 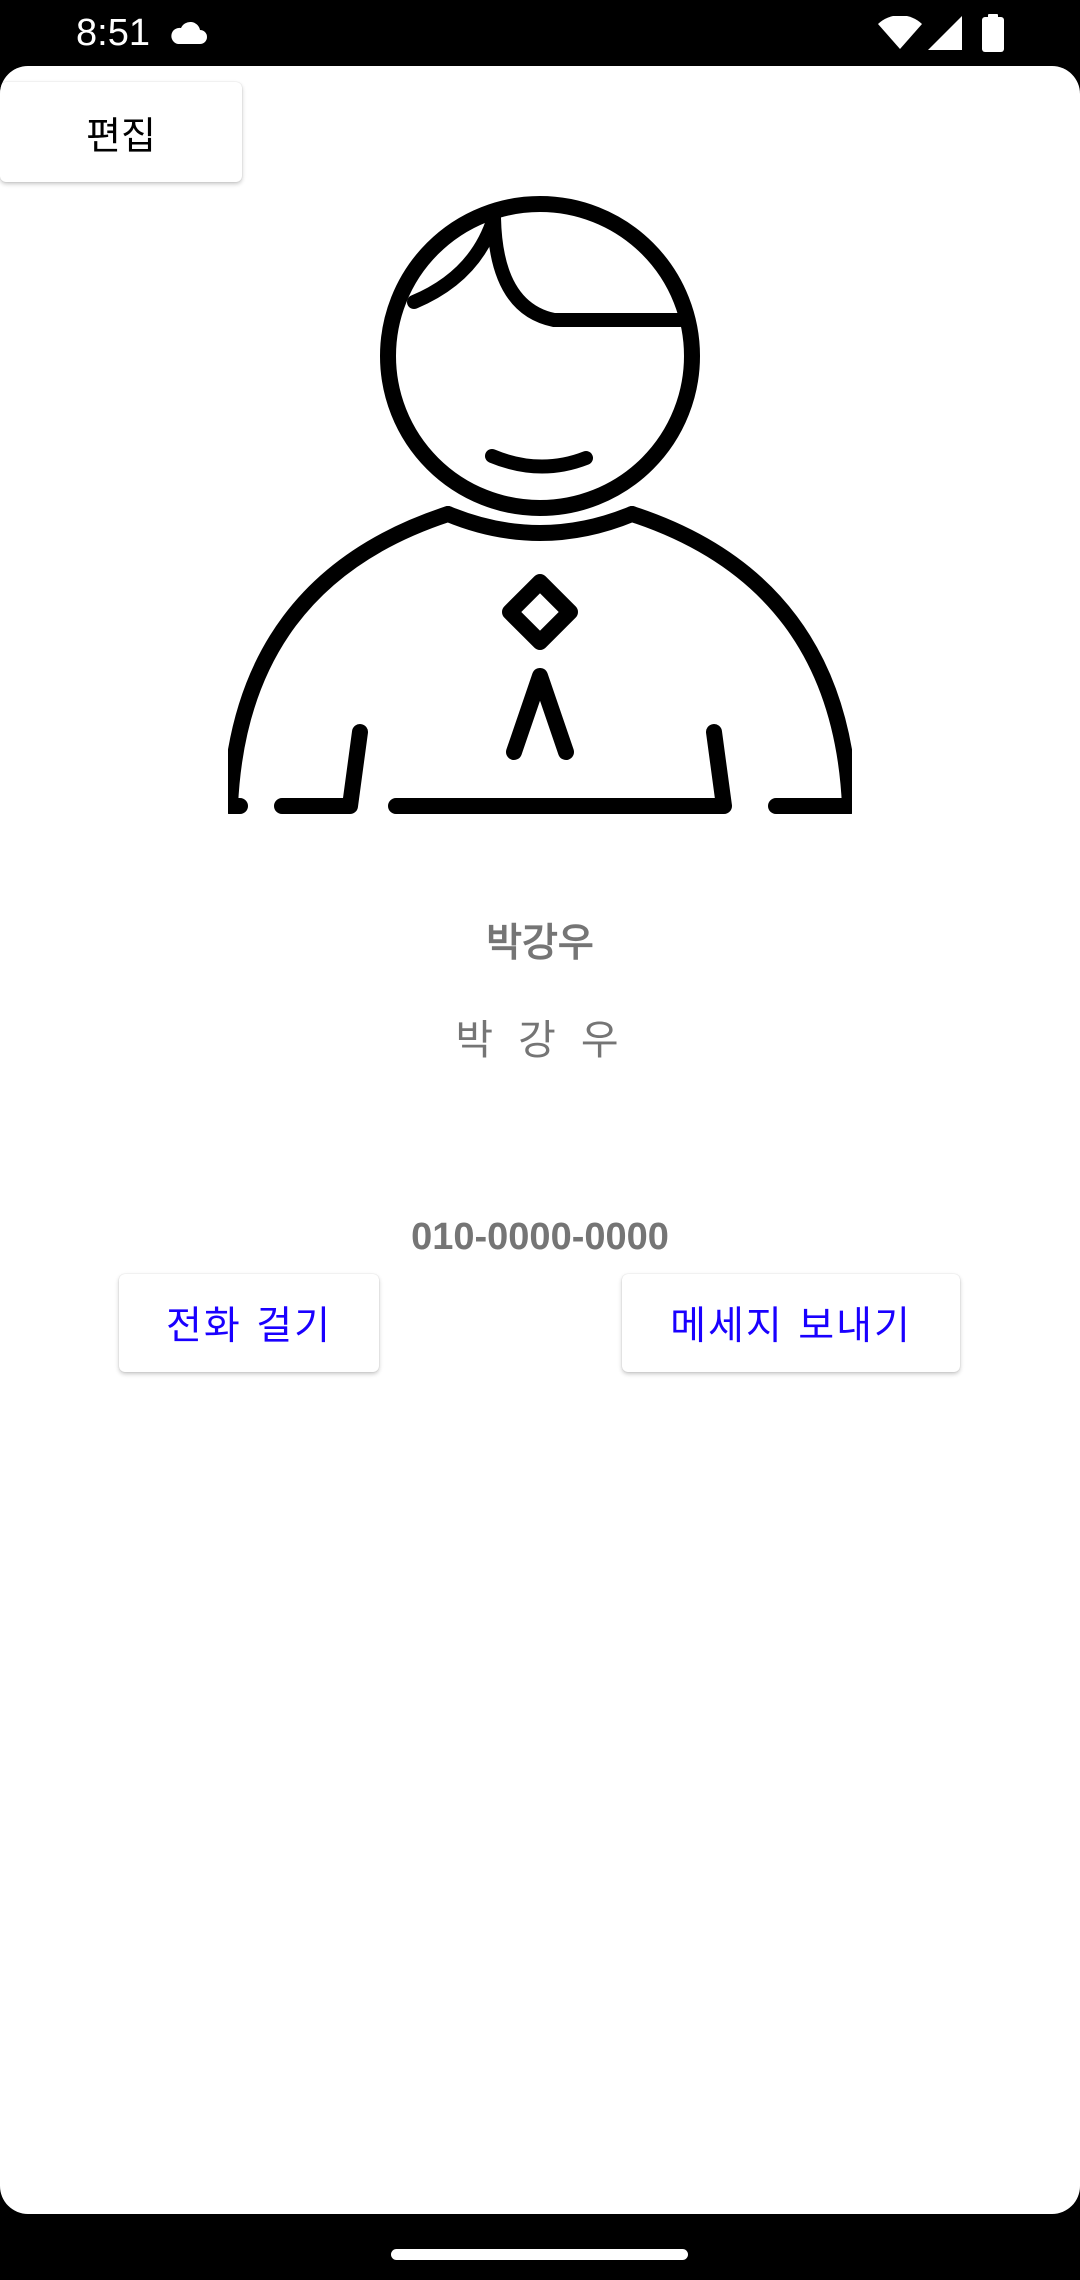 I want to click on contact-name-spaced: 박 강 우, so click(x=540, y=1040).